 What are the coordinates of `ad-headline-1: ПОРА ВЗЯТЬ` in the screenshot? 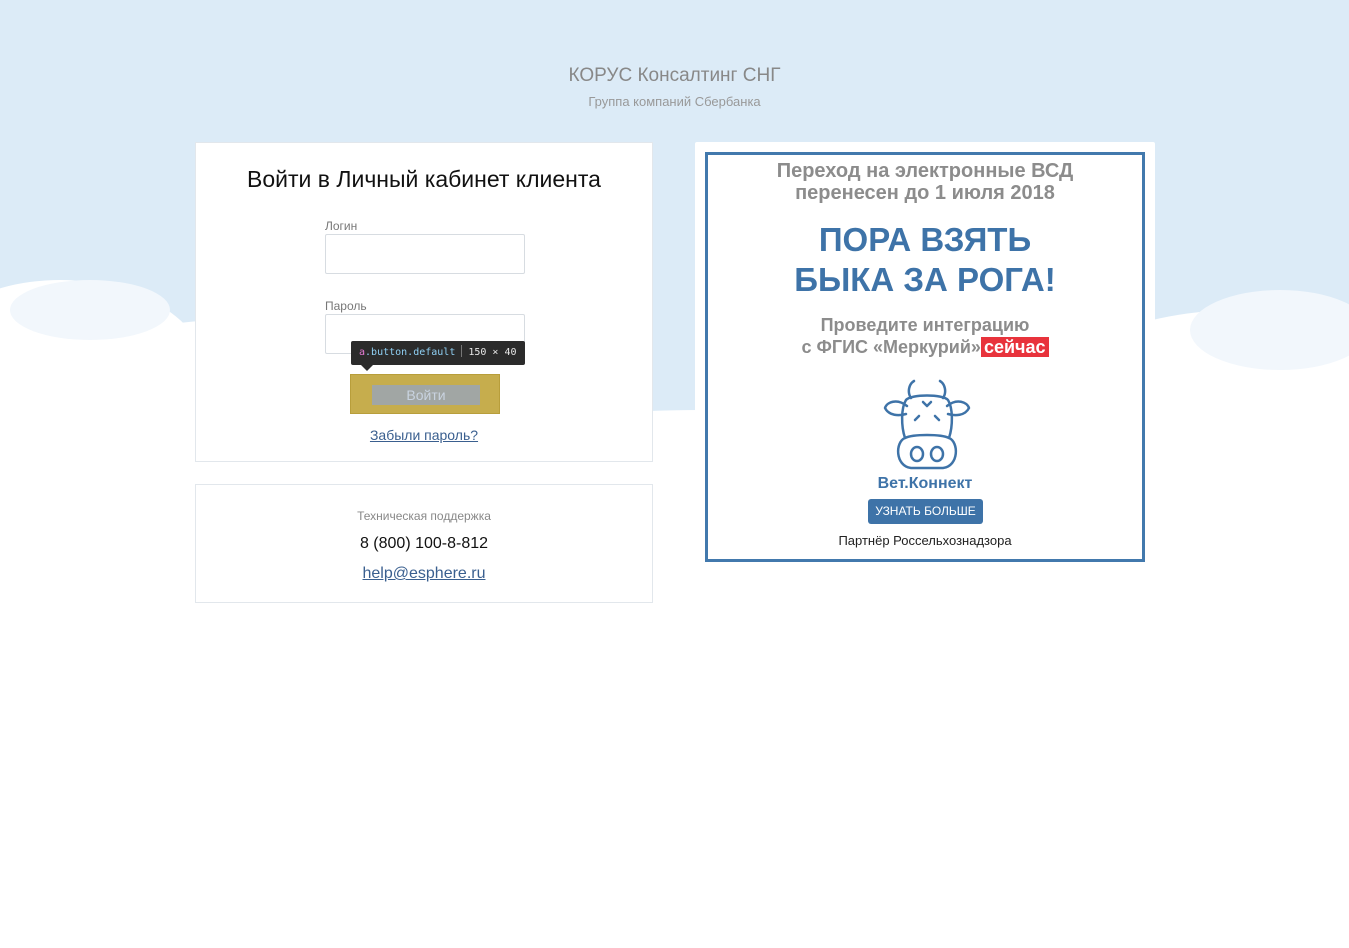 It's located at (925, 239).